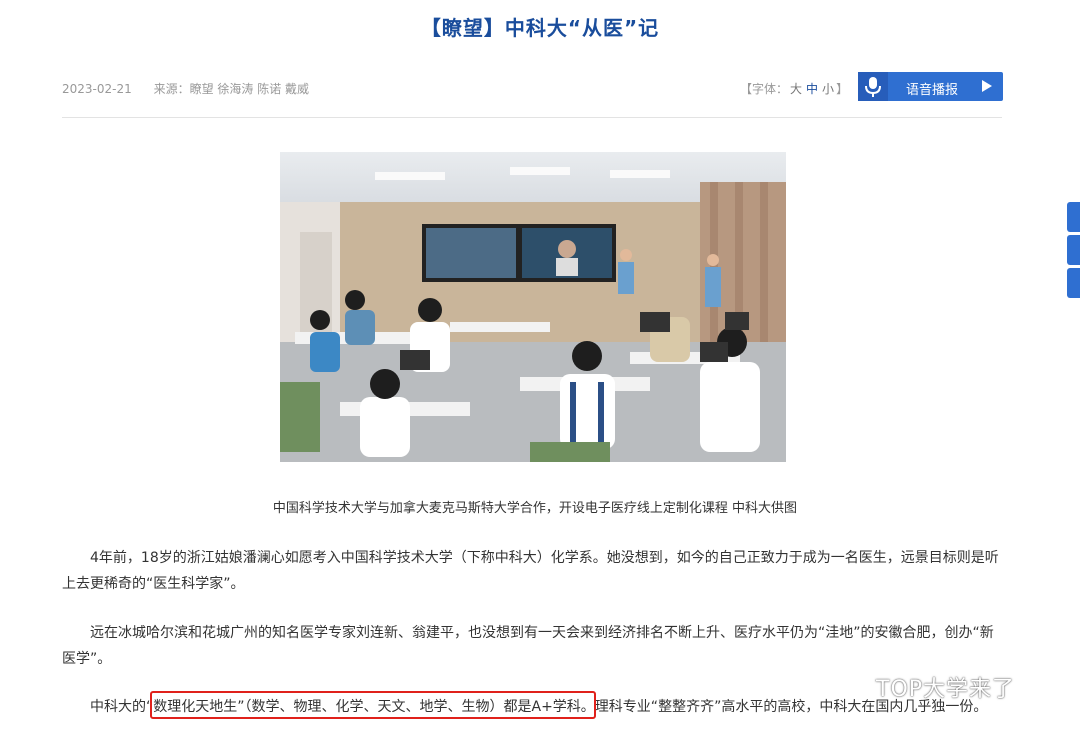  What do you see at coordinates (540, 28) in the screenshot?
I see `article-title: 【瞭望】中科大“从医”记` at bounding box center [540, 28].